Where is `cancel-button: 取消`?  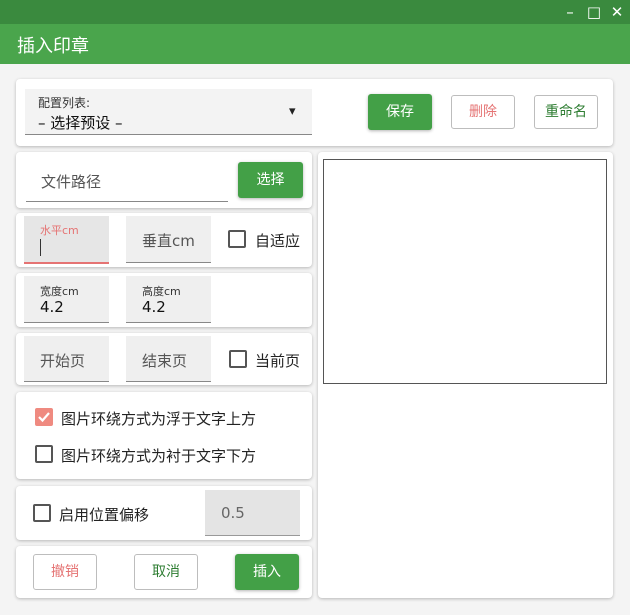
cancel-button: 取消 is located at coordinates (166, 572).